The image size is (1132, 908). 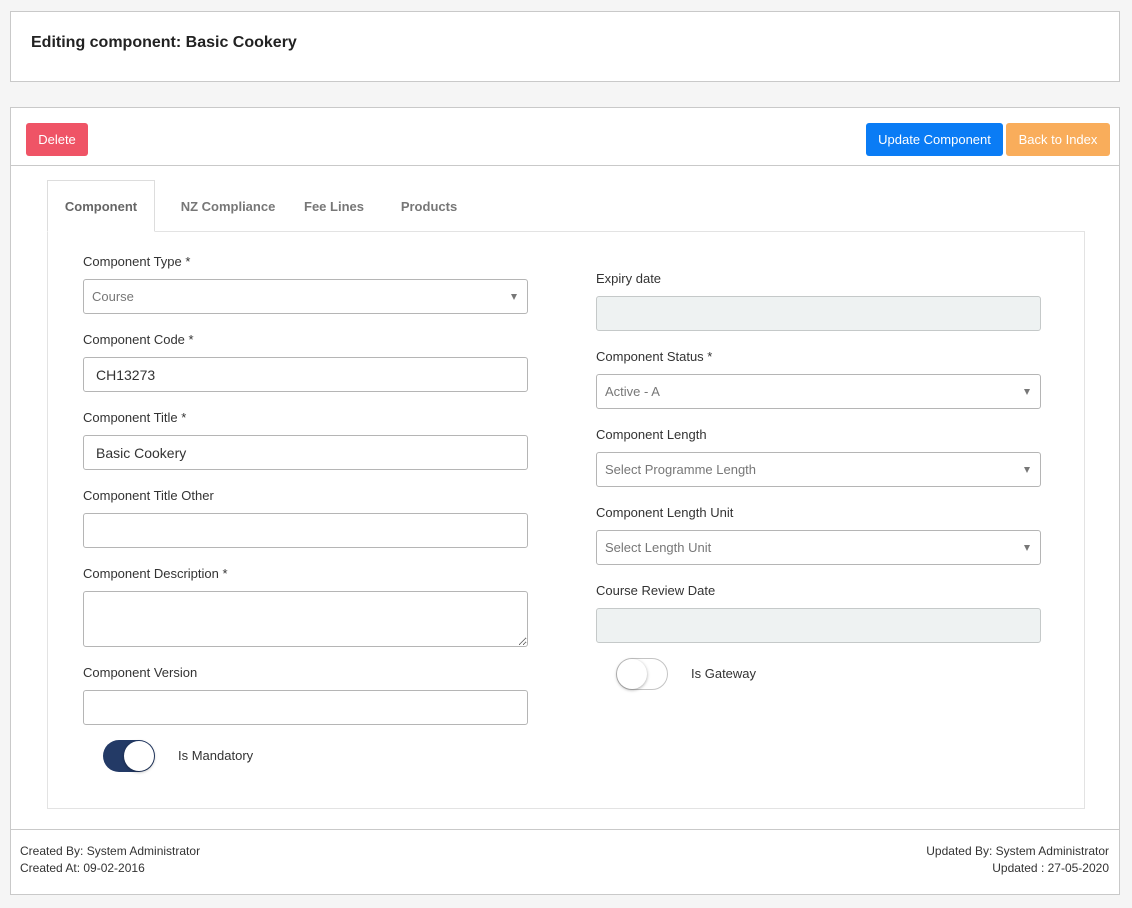 What do you see at coordinates (138, 339) in the screenshot?
I see `component-code-label: Component Code *` at bounding box center [138, 339].